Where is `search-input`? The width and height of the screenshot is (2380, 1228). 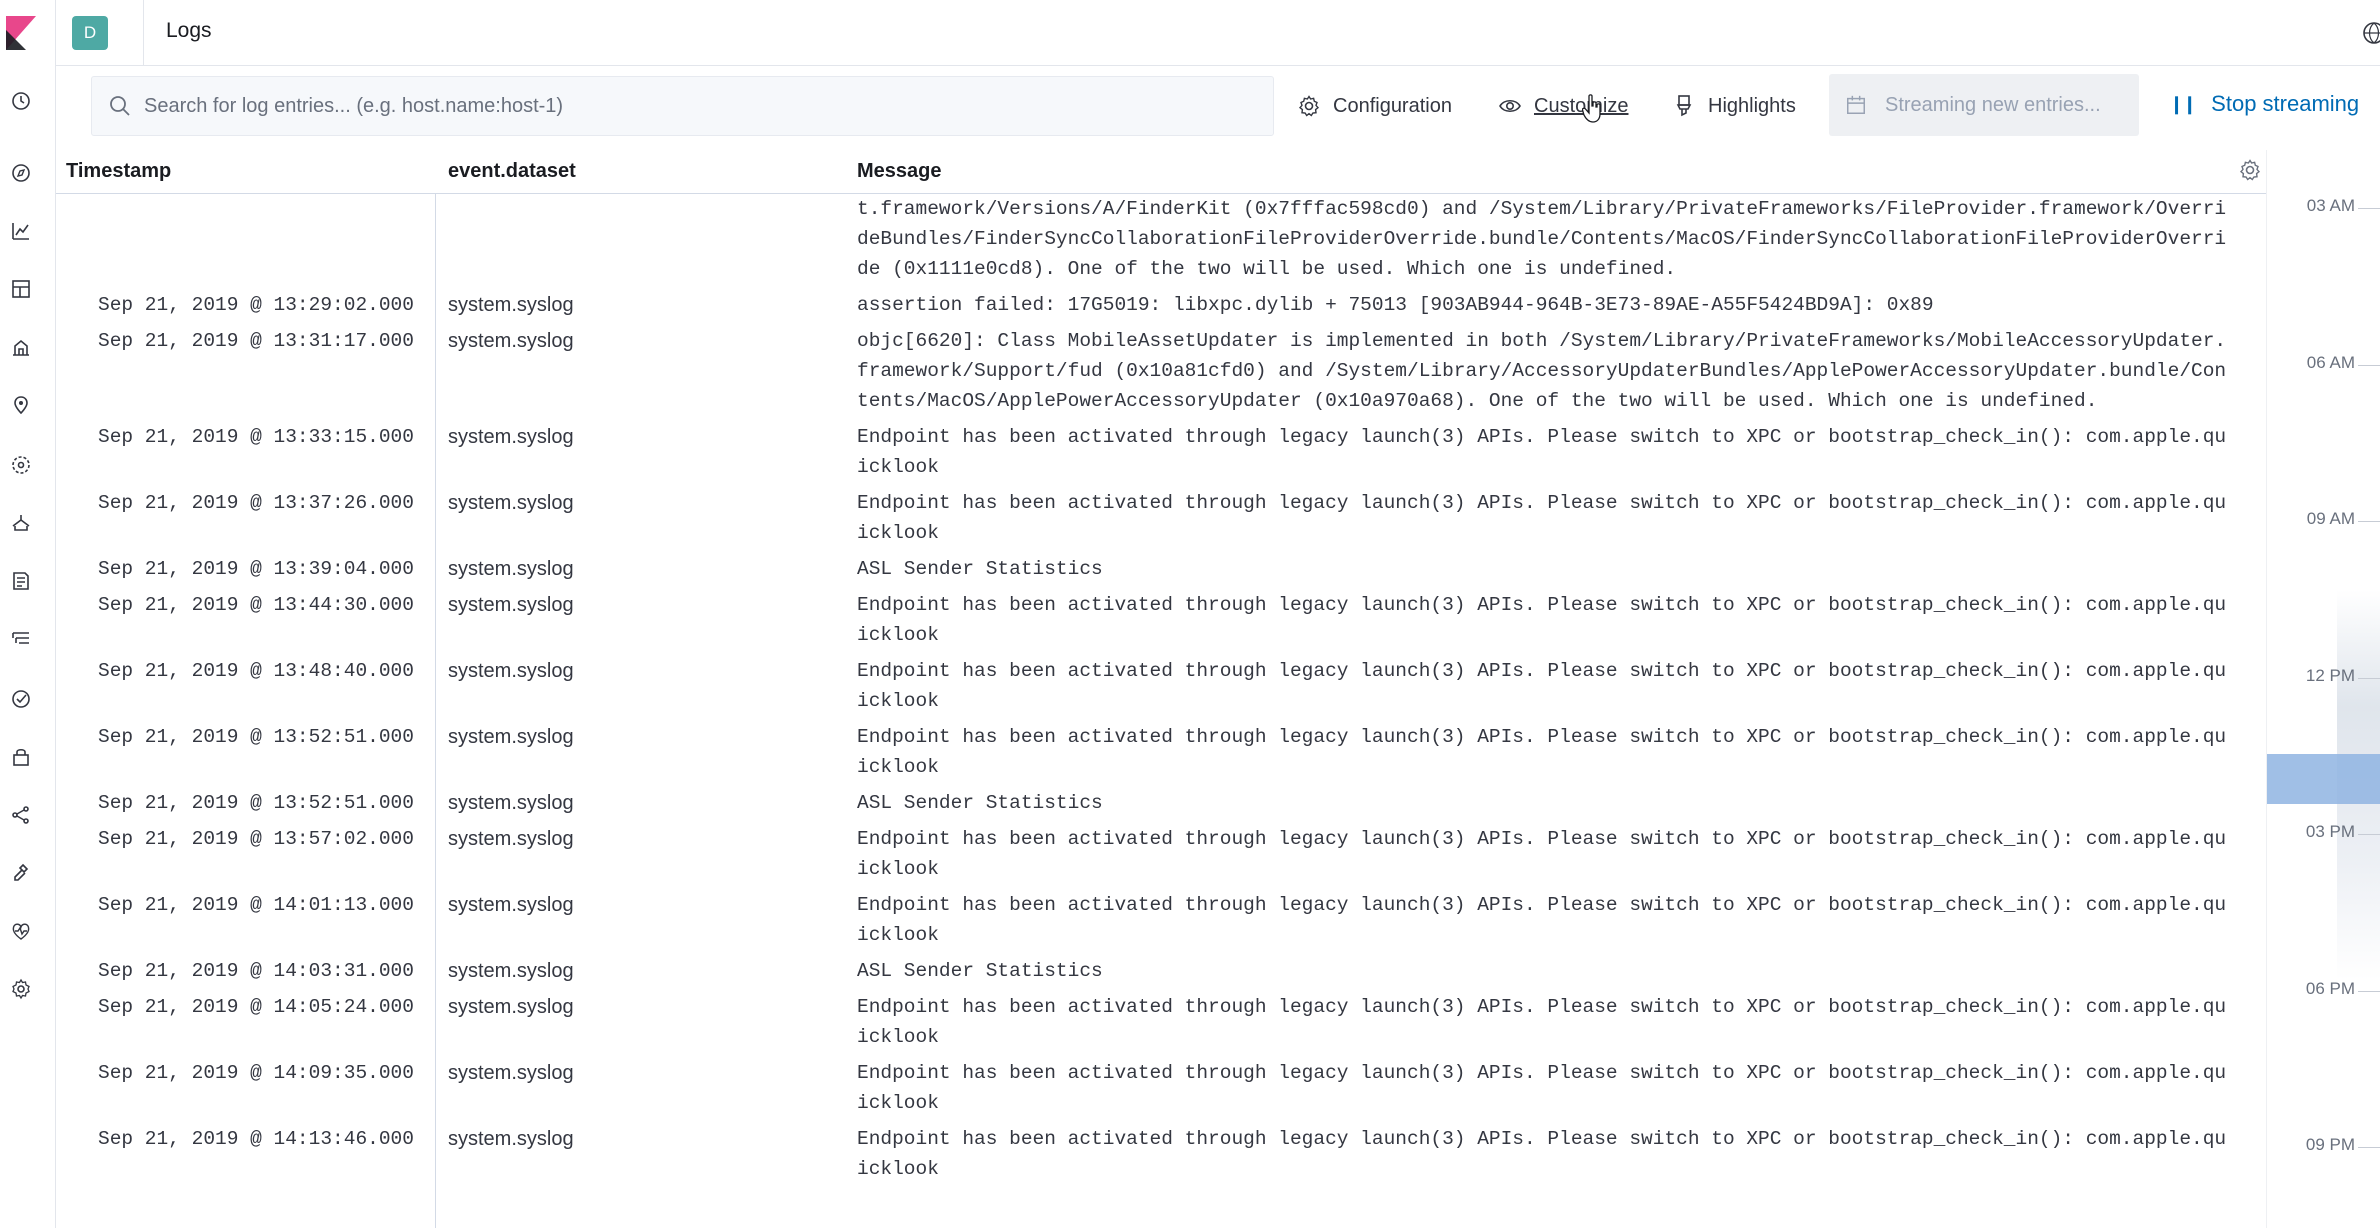
search-input is located at coordinates (704, 106).